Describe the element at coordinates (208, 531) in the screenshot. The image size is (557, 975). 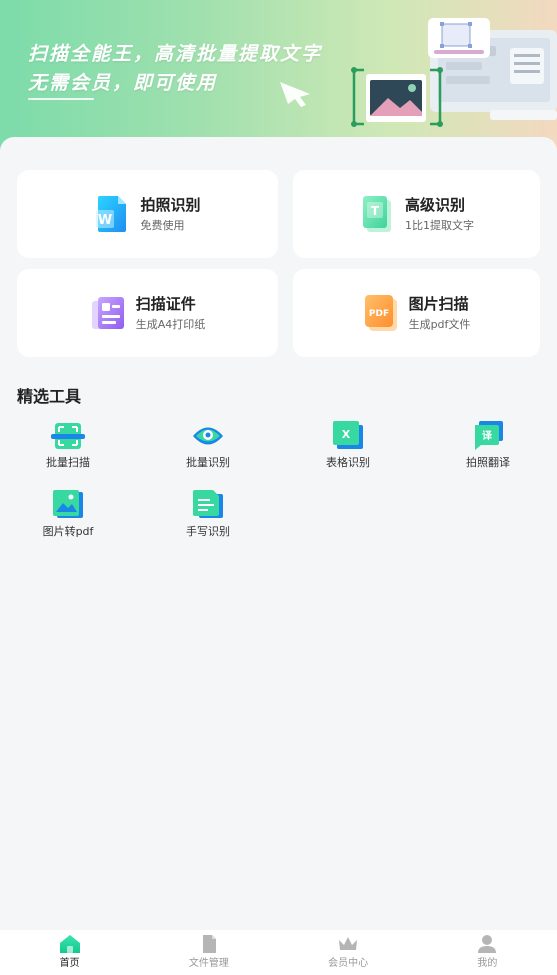
I see `tool-label: 手写识别` at that location.